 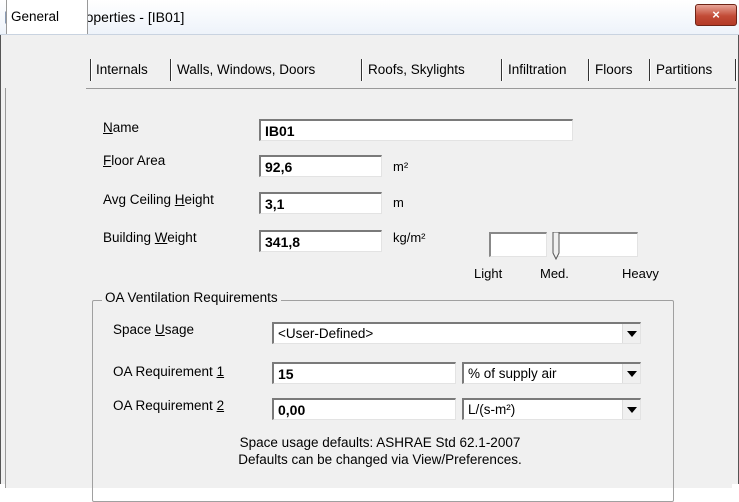 I want to click on tab-general: General, so click(x=47, y=17).